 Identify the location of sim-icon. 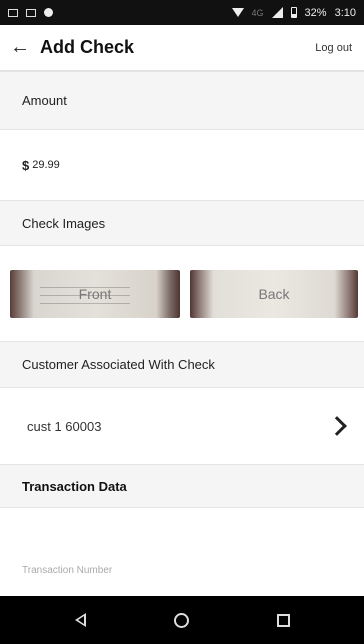
(31, 12).